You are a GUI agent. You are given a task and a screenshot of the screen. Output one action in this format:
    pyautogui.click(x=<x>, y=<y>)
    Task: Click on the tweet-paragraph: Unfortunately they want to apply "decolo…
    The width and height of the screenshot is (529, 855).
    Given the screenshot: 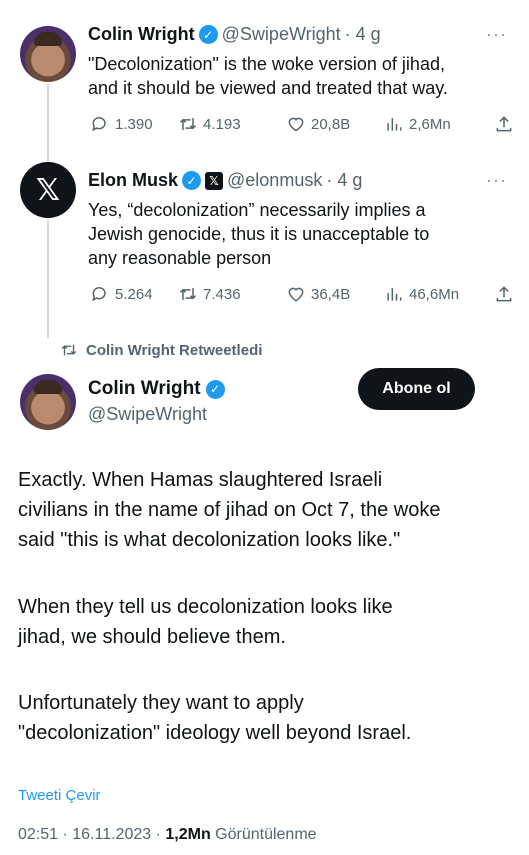 What is the action you would take?
    pyautogui.click(x=265, y=718)
    